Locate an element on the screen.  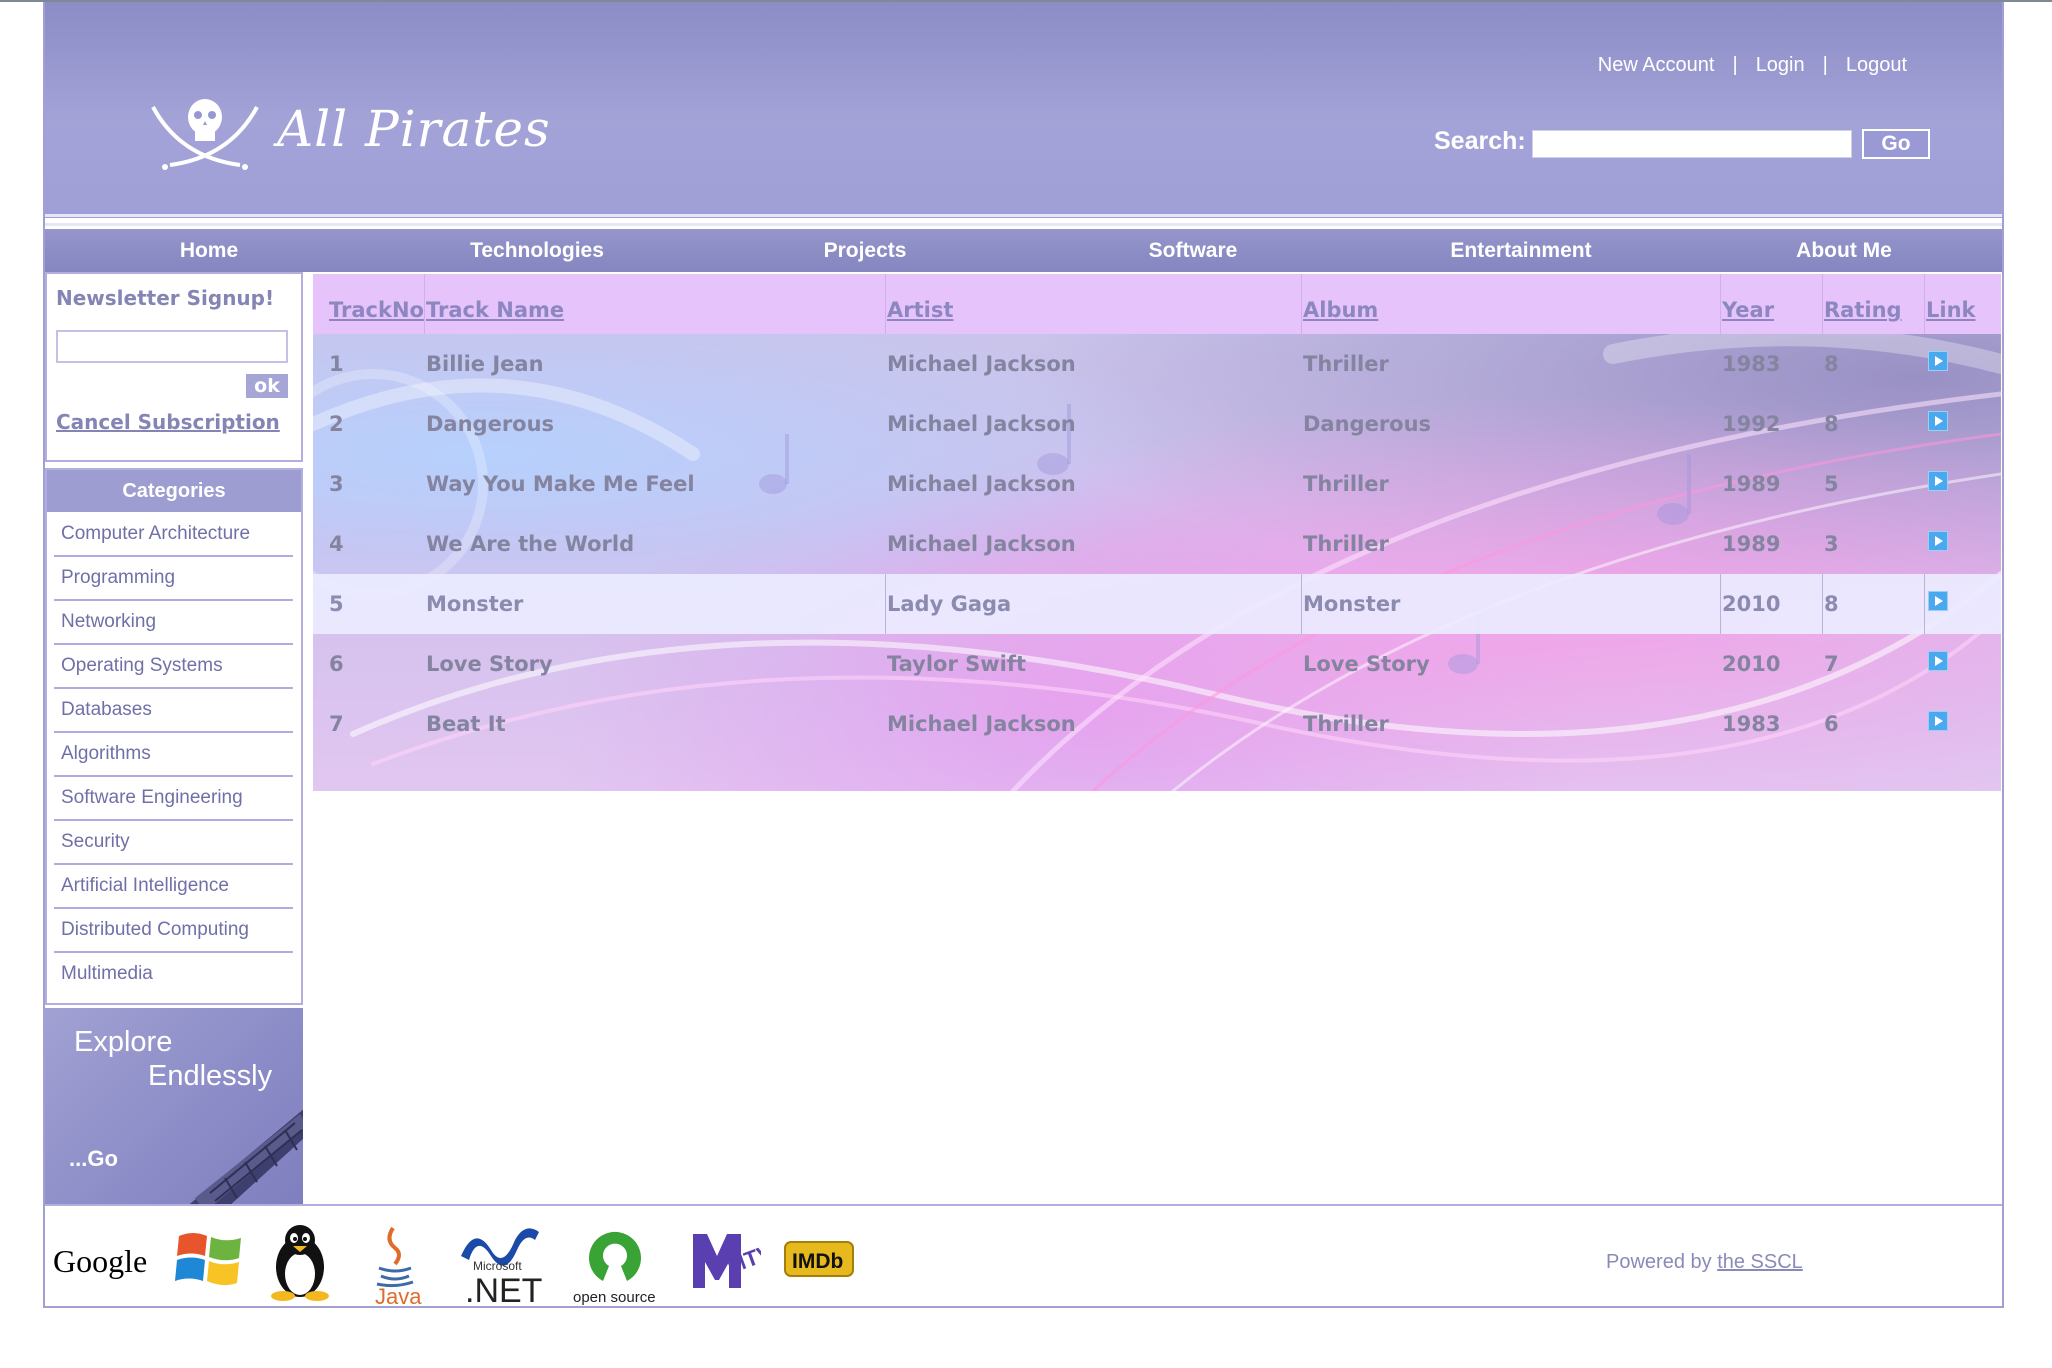
open-source-logo-icon: open source is located at coordinates (615, 1268).